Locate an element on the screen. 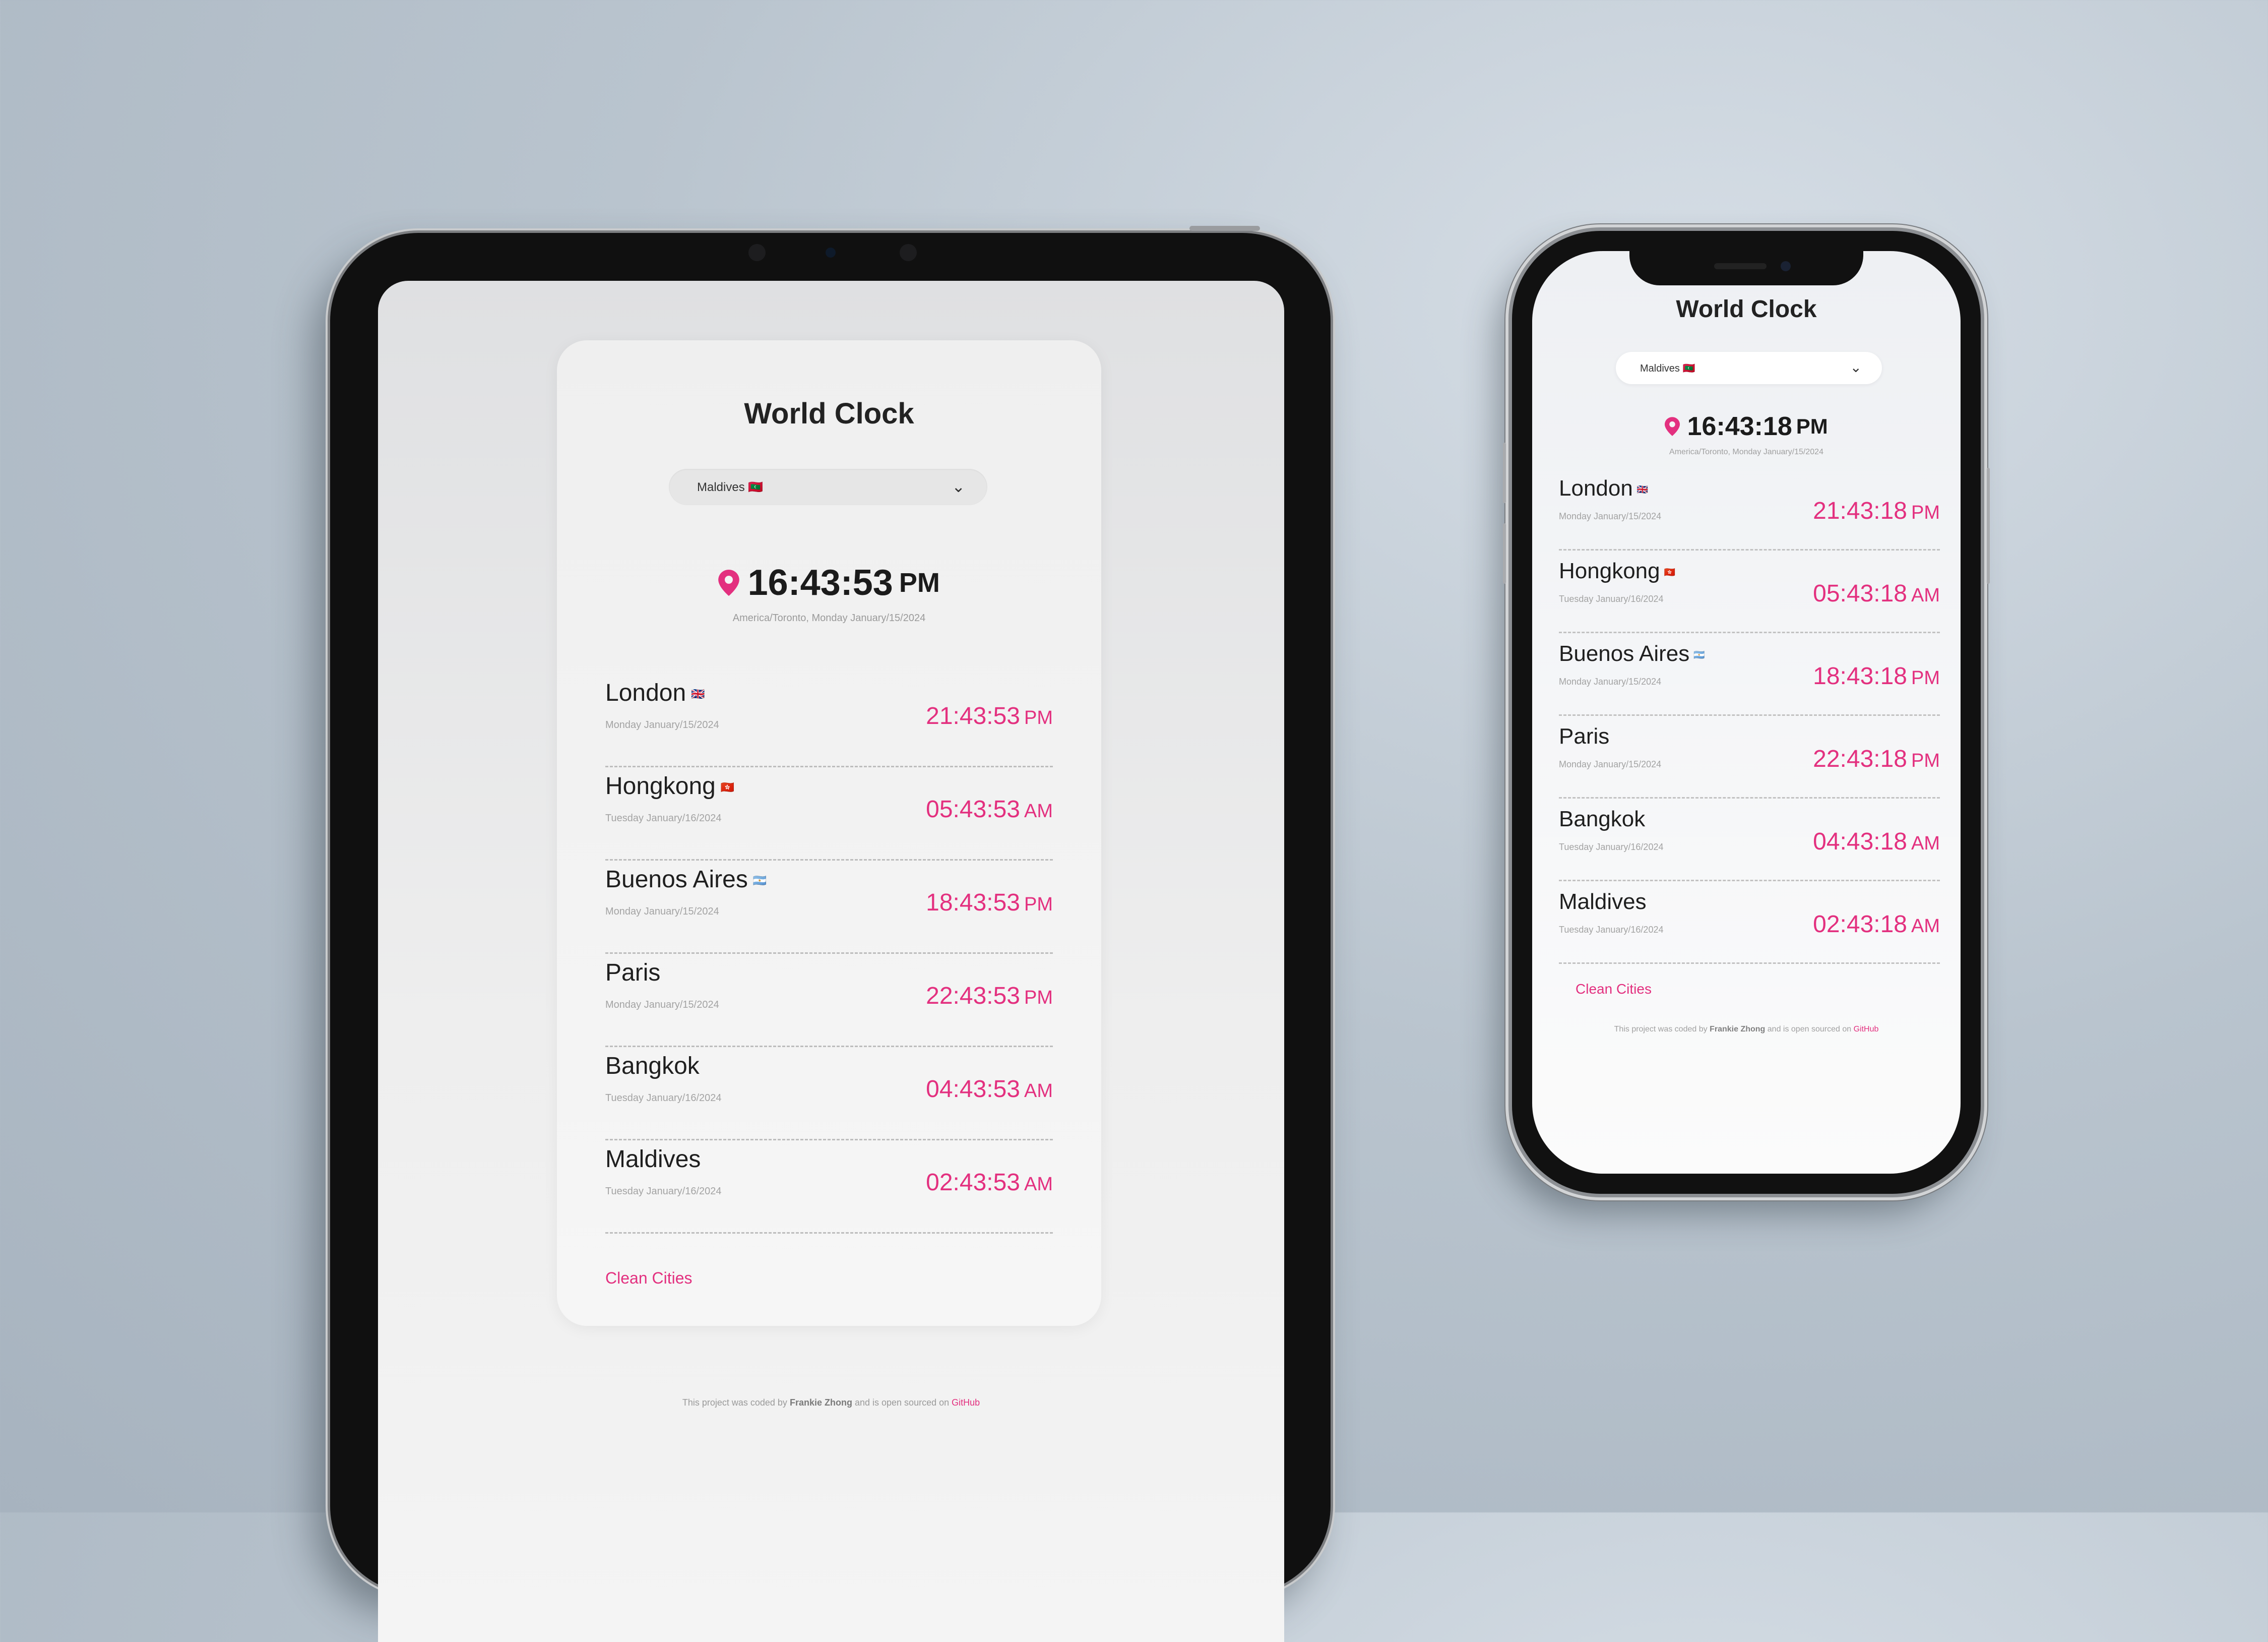 The image size is (2268, 1642). city-time: 22:43:53 PM is located at coordinates (989, 996).